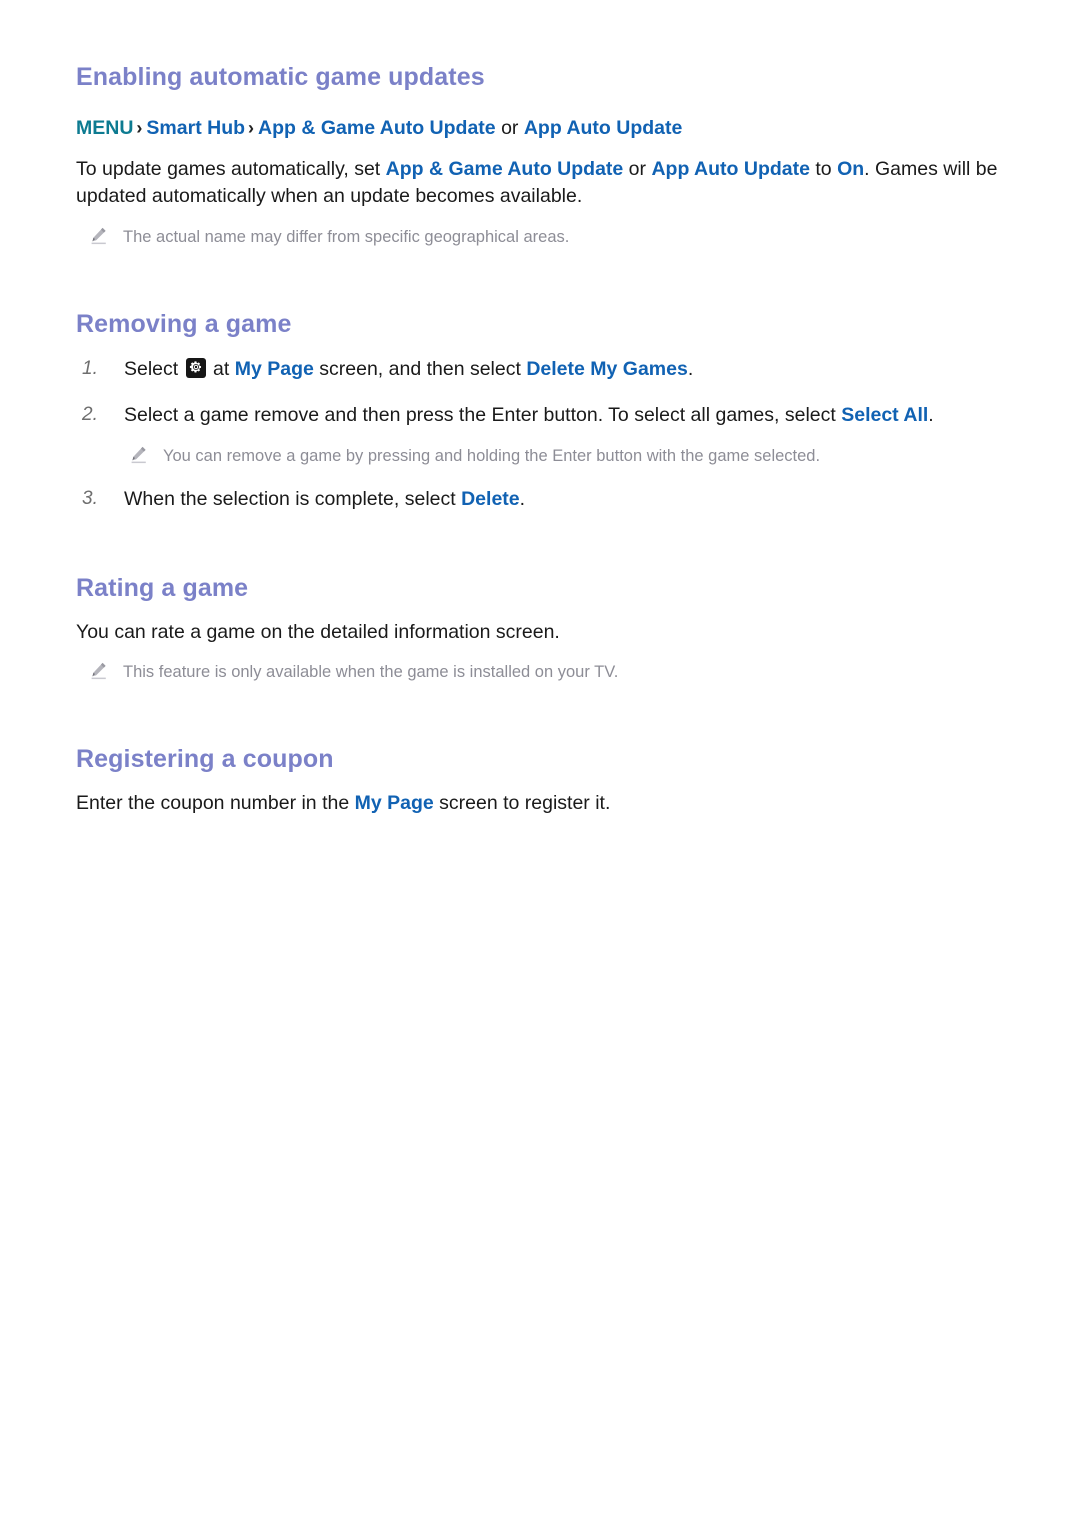  What do you see at coordinates (884, 415) in the screenshot?
I see `inline-link-select-all: Select All` at bounding box center [884, 415].